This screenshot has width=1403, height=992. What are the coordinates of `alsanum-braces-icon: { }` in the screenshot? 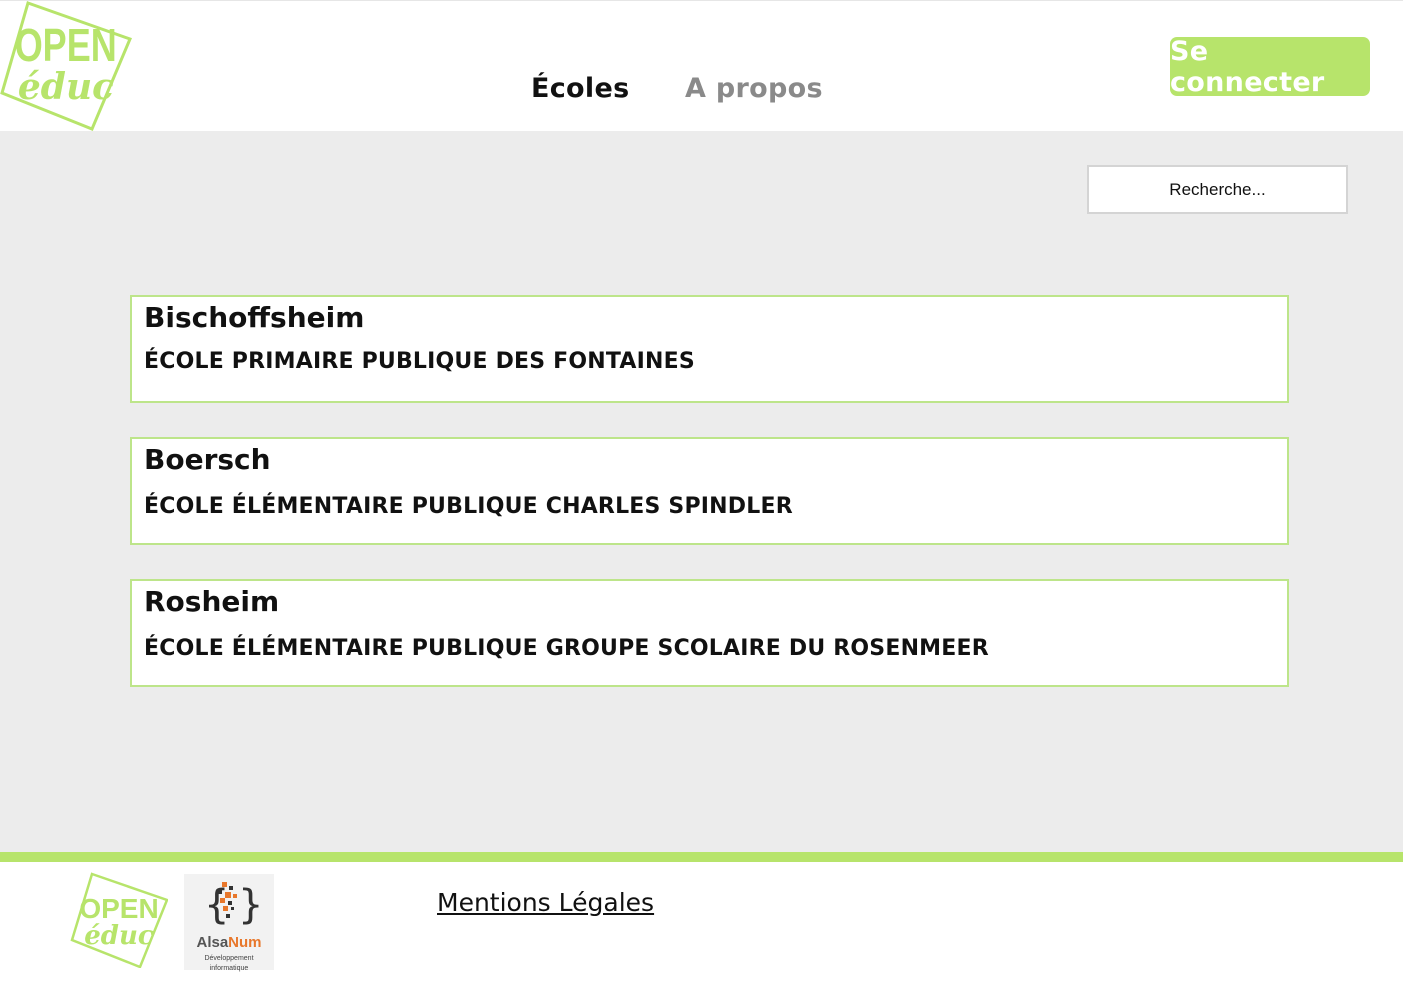 It's located at (233, 905).